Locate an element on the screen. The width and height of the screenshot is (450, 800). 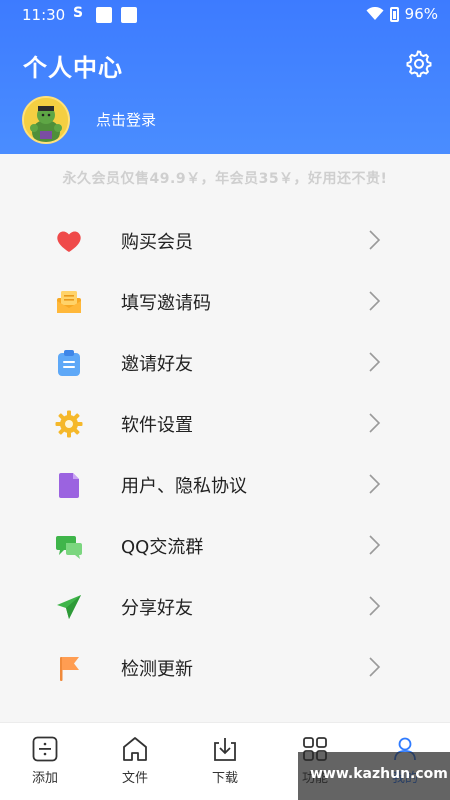
settings-icon is located at coordinates (418, 64).